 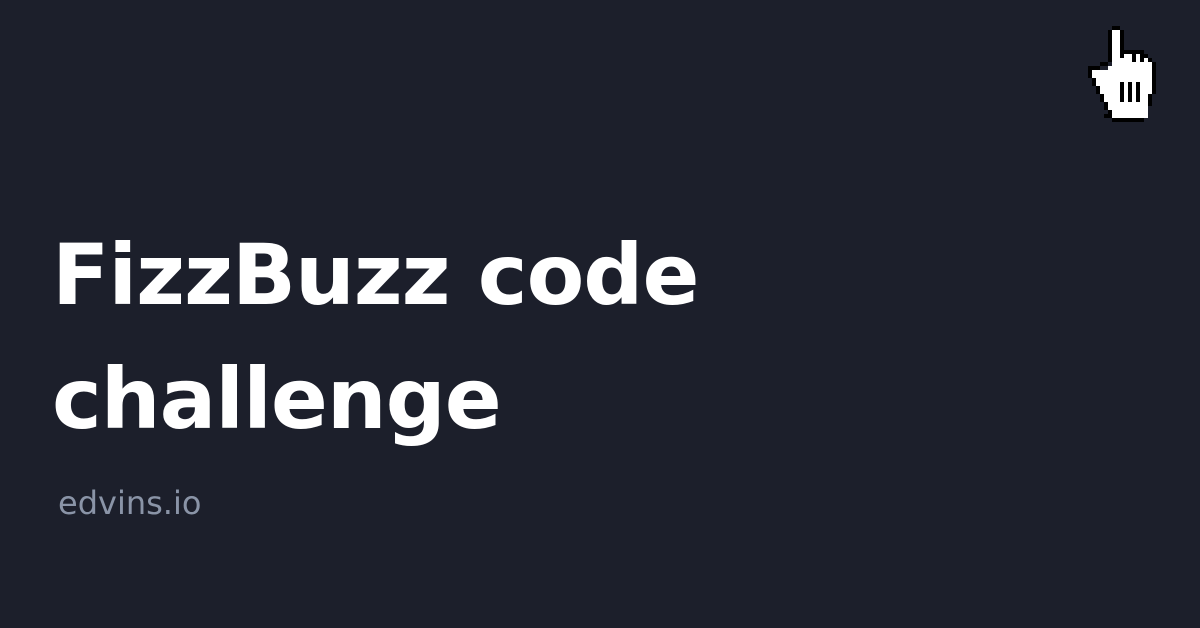 I want to click on title-line-2: challenge, so click(x=277, y=399).